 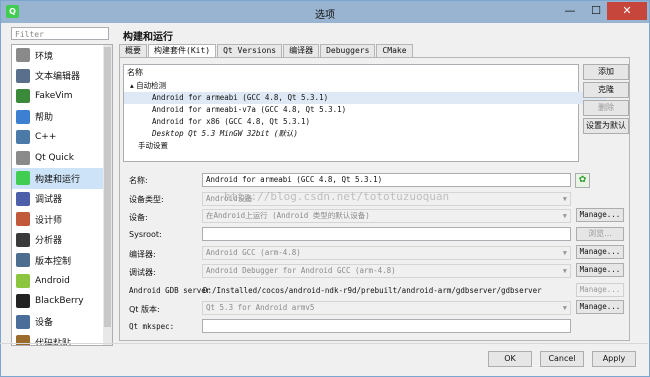 What do you see at coordinates (170, 290) in the screenshot?
I see `gdb-server-label: Android GDB server` at bounding box center [170, 290].